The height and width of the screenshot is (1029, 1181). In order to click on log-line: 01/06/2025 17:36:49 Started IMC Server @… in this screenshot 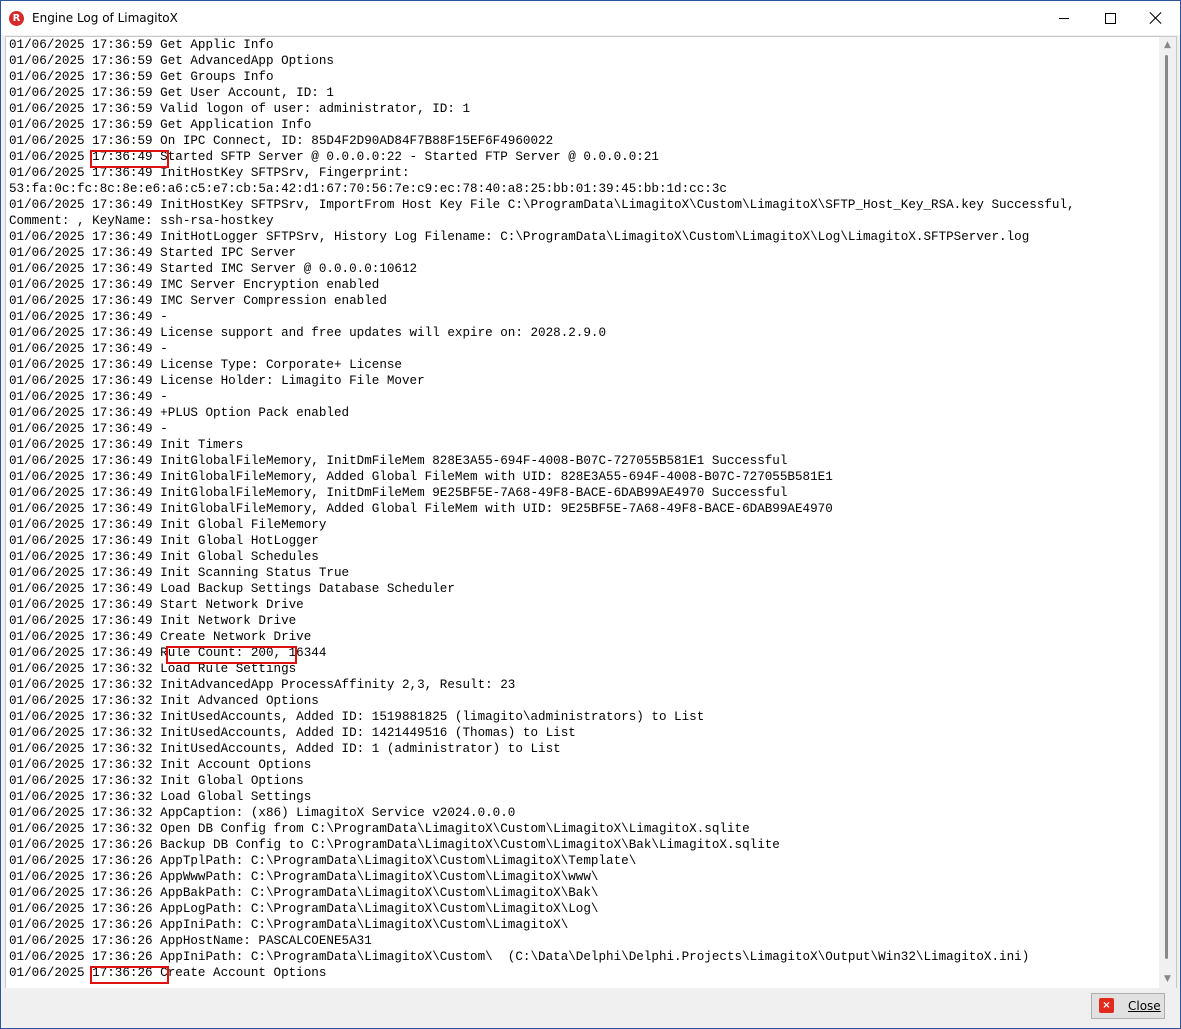, I will do `click(213, 269)`.